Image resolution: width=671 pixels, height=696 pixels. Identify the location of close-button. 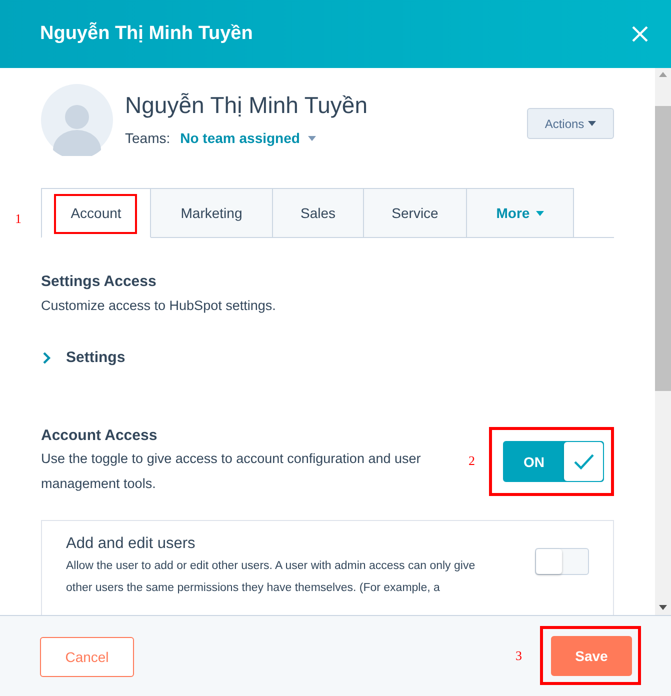
(640, 34).